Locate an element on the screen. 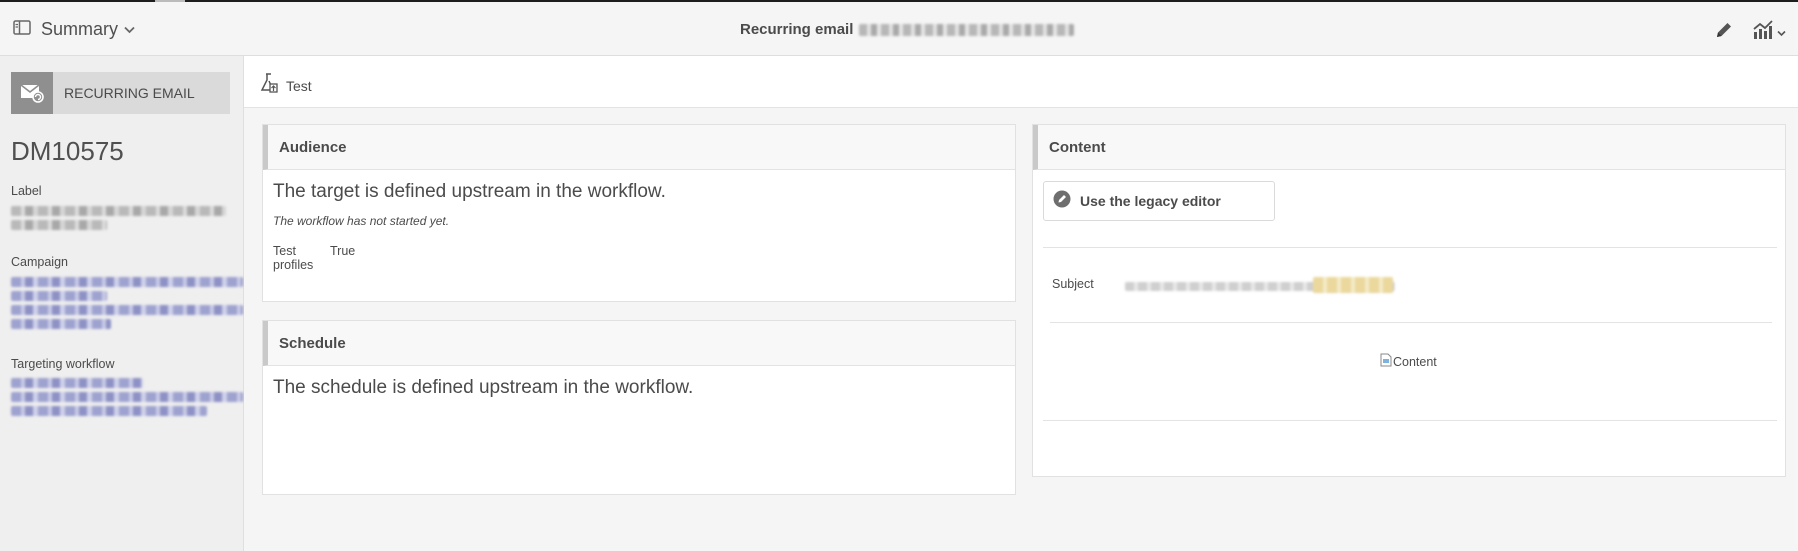 The image size is (1798, 551). summary-menu-button: Summary is located at coordinates (74, 29).